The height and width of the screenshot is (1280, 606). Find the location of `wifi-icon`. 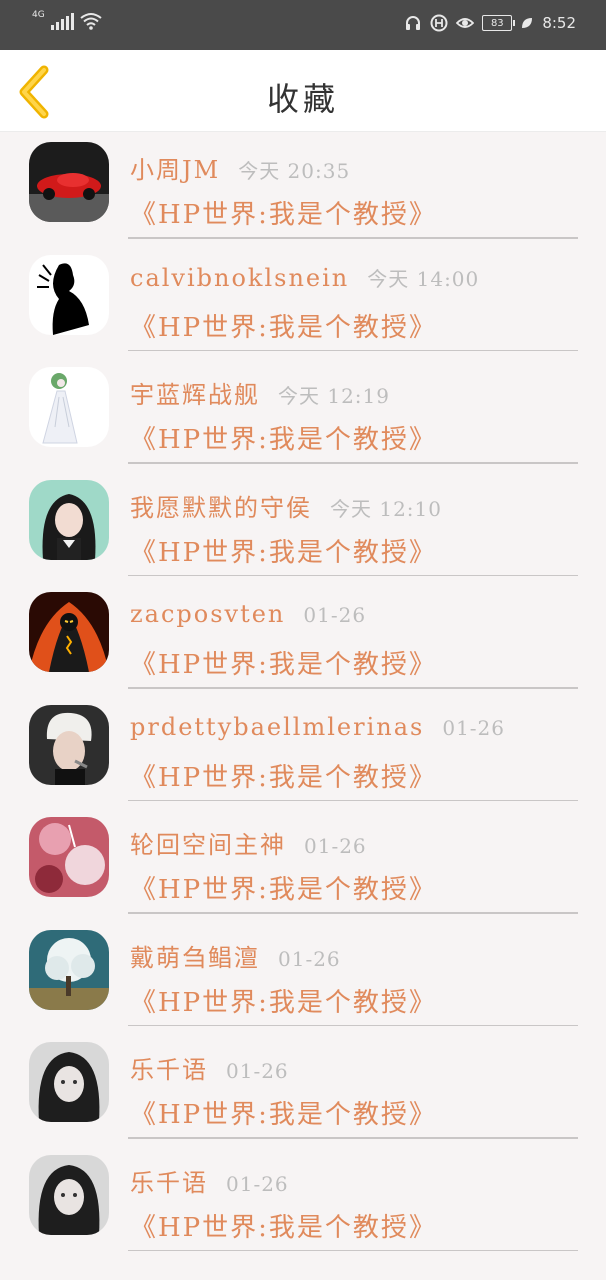

wifi-icon is located at coordinates (91, 21).